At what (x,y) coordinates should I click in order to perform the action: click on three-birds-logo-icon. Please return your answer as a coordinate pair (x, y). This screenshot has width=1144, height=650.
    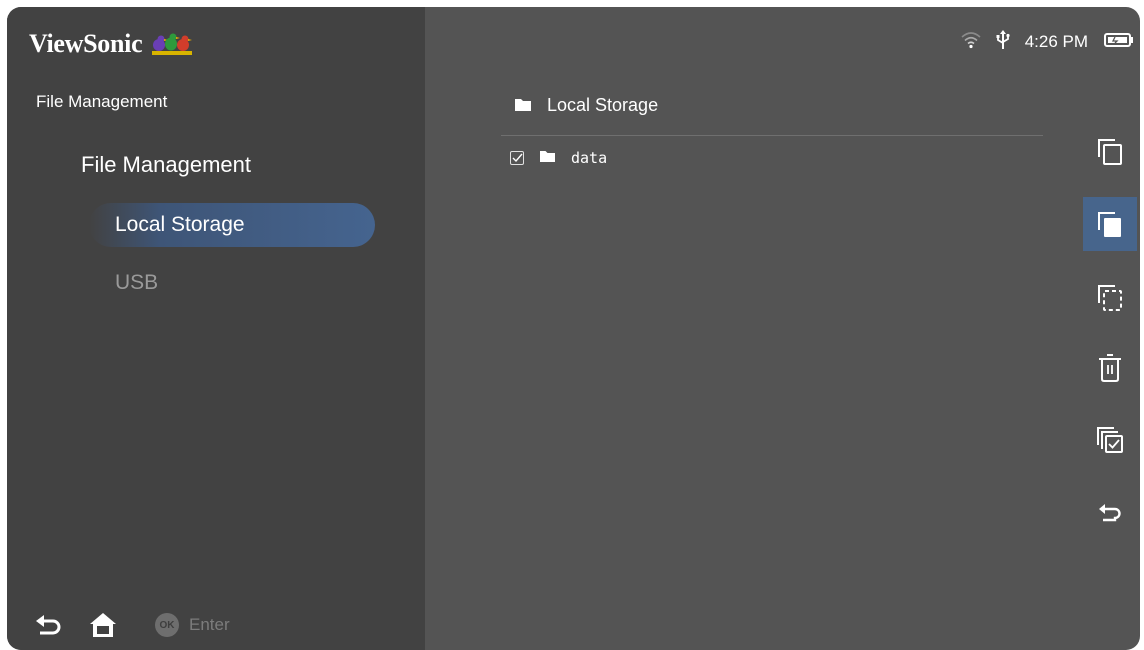
    Looking at the image, I should click on (172, 44).